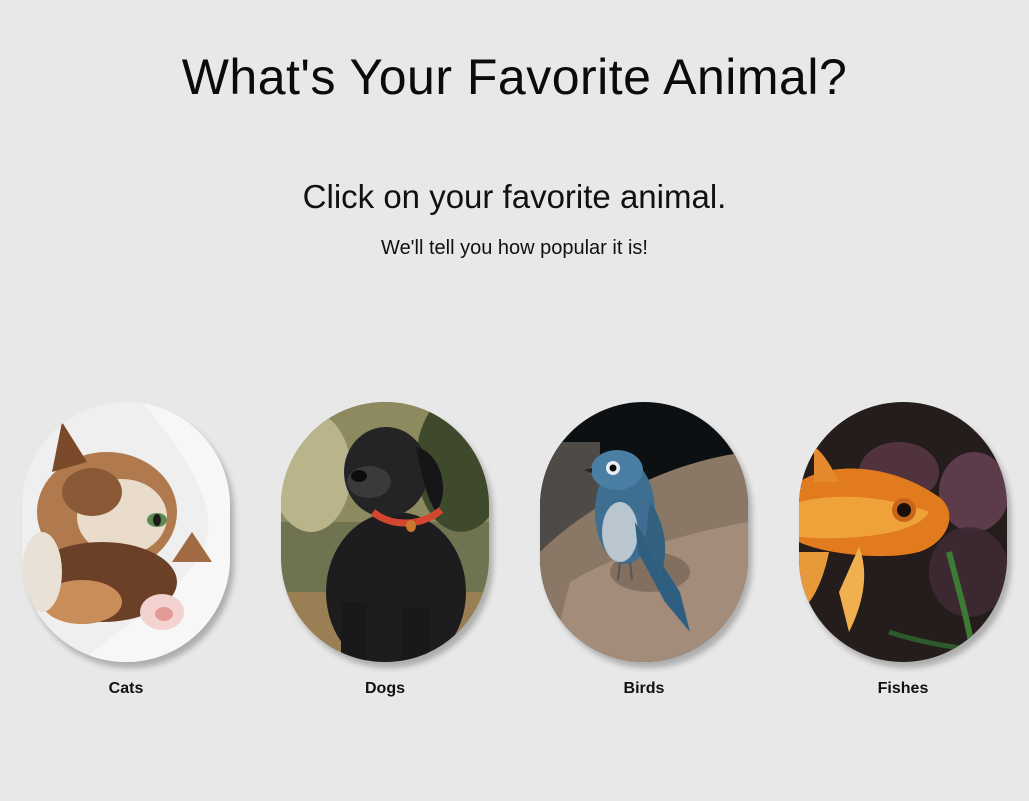 This screenshot has width=1029, height=801. What do you see at coordinates (126, 532) in the screenshot?
I see `cat-photo` at bounding box center [126, 532].